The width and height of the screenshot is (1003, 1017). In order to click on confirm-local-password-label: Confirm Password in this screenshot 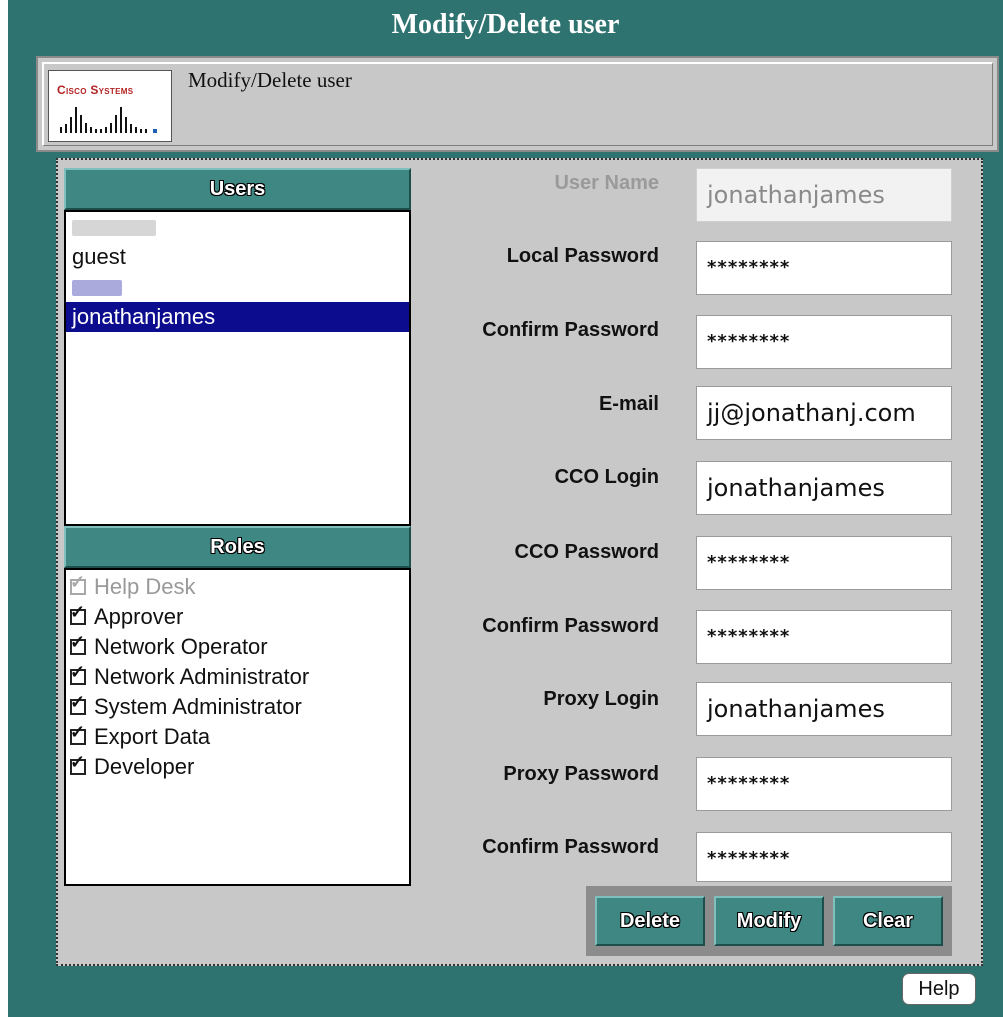, I will do `click(570, 330)`.